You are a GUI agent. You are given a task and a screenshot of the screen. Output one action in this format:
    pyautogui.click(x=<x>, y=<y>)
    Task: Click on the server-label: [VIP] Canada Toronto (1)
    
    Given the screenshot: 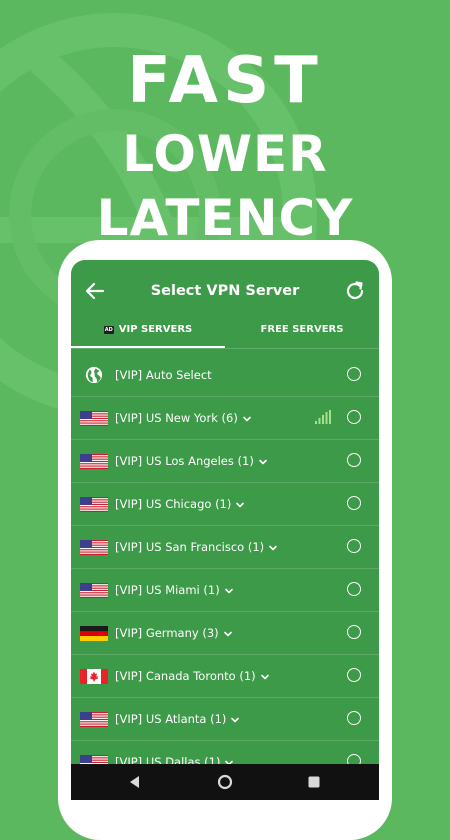 What is the action you would take?
    pyautogui.click(x=192, y=676)
    